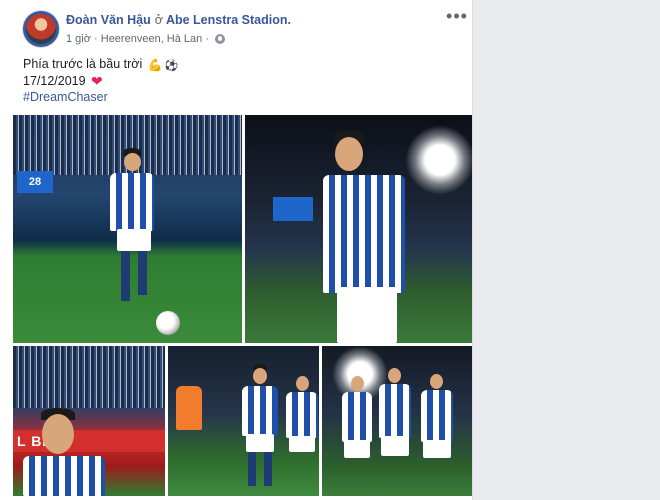  I want to click on post-date-line: 17/12/2019 ❤, so click(63, 81).